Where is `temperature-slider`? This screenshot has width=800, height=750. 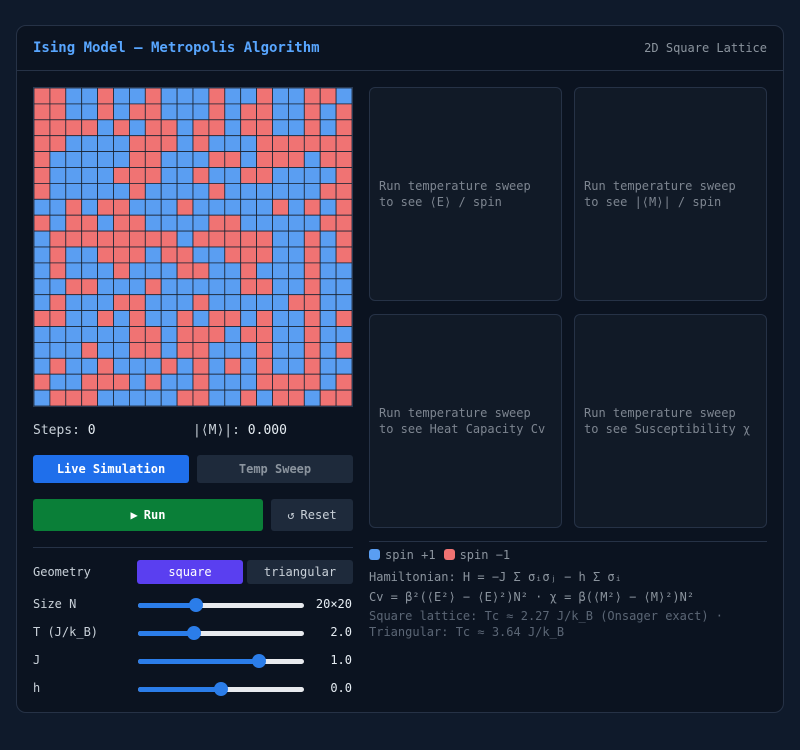 temperature-slider is located at coordinates (221, 633).